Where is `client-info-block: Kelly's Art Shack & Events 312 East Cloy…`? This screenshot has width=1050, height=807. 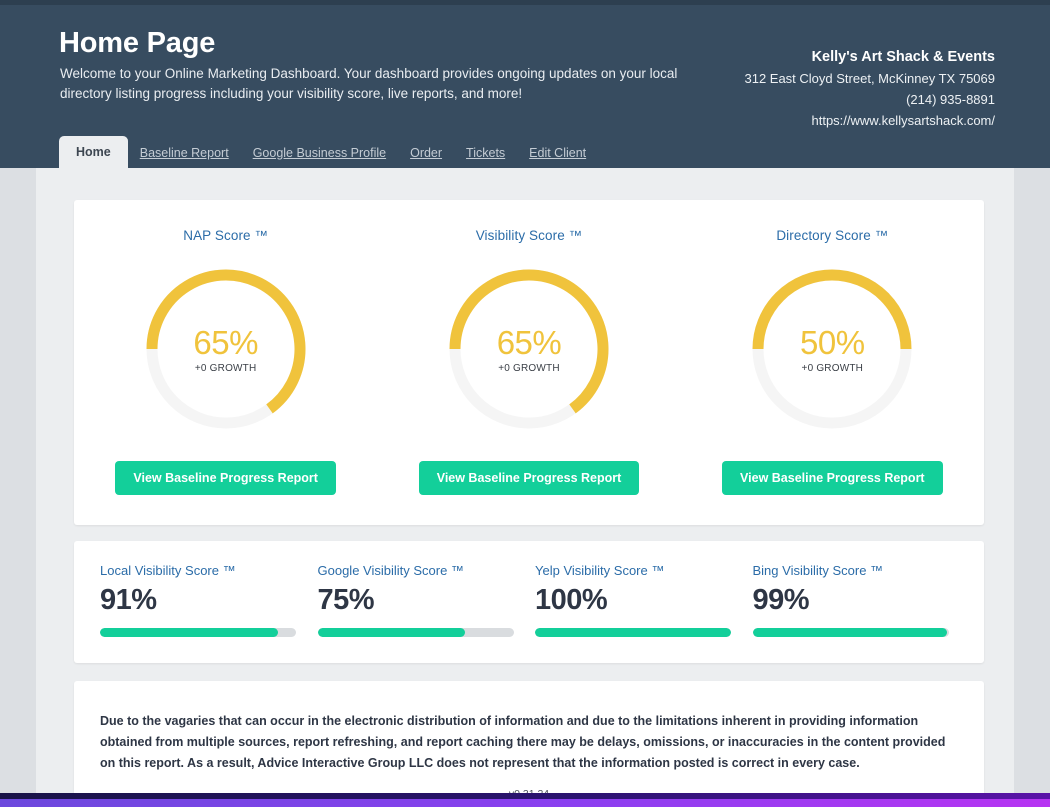
client-info-block: Kelly's Art Shack & Events 312 East Cloy… is located at coordinates (869, 89).